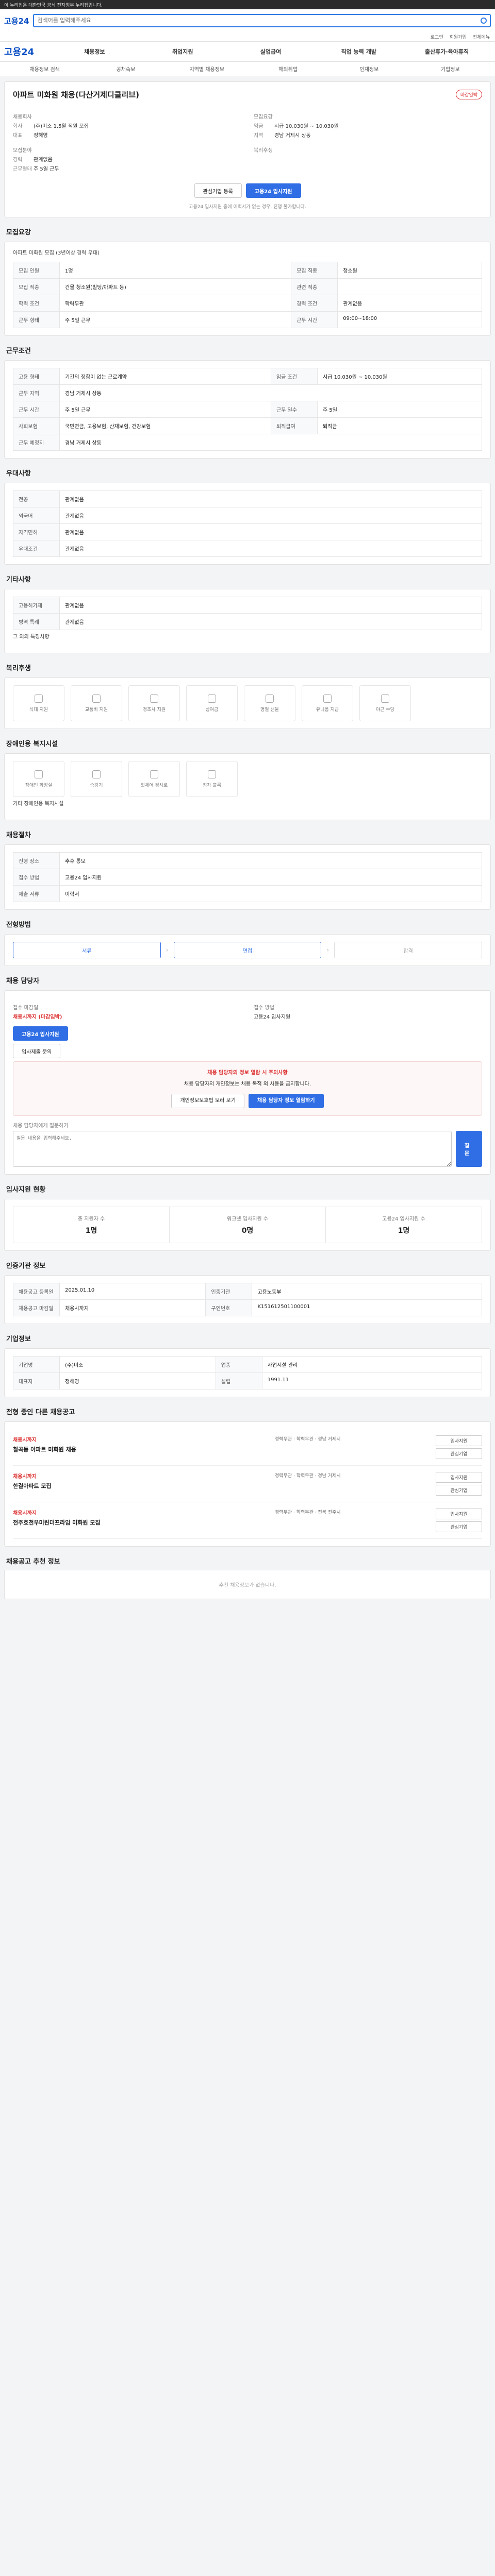 This screenshot has height=2576, width=495. Describe the element at coordinates (154, 774) in the screenshot. I see `wheelchair-icon` at that location.